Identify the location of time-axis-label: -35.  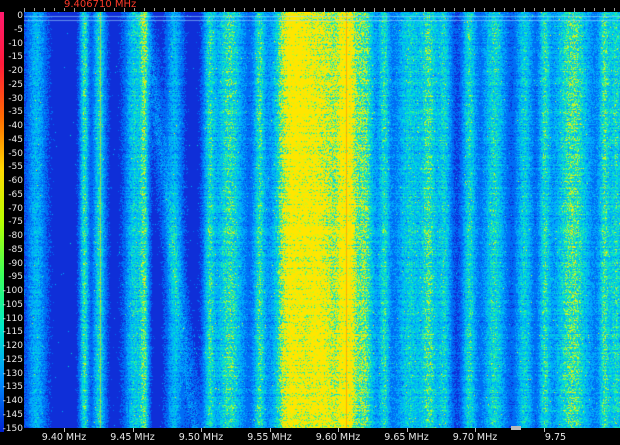
(15, 112).